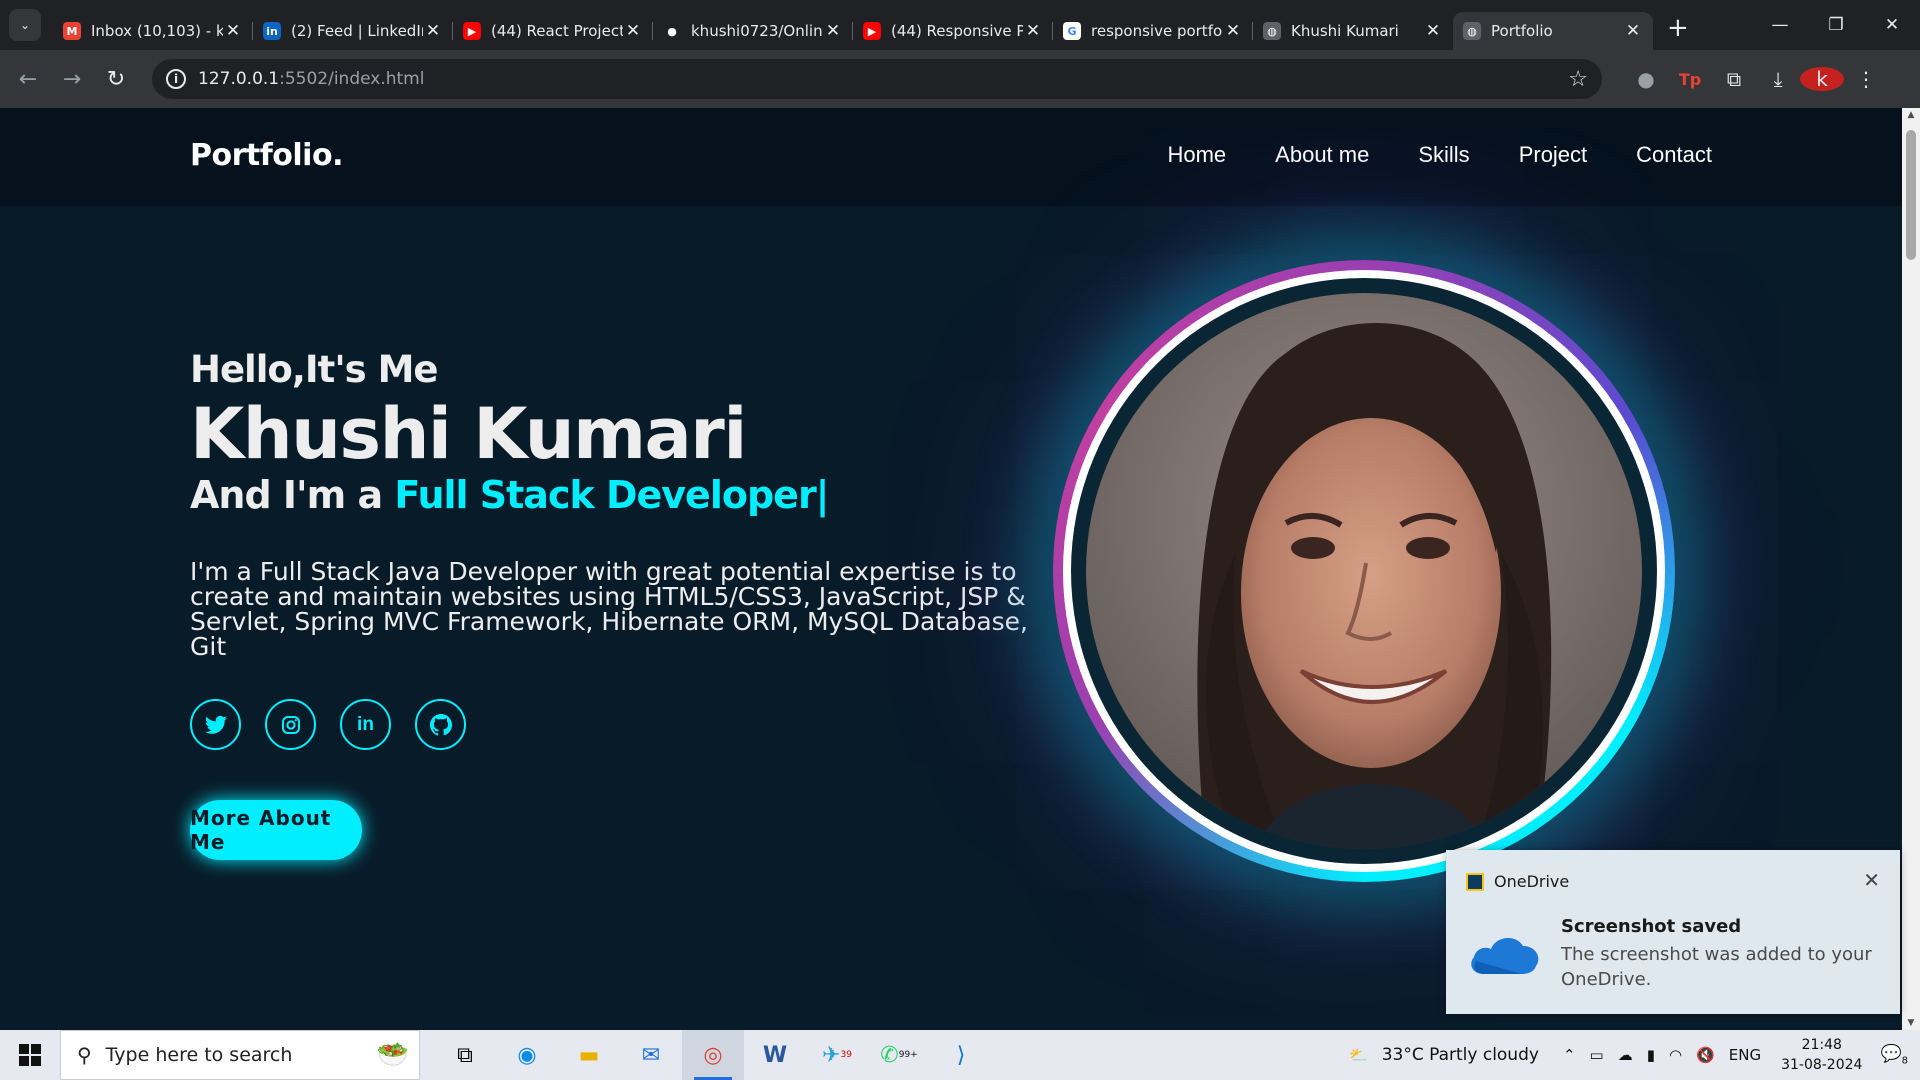 The image size is (1920, 1080). Describe the element at coordinates (28, 79) in the screenshot. I see `back-button: ←` at that location.